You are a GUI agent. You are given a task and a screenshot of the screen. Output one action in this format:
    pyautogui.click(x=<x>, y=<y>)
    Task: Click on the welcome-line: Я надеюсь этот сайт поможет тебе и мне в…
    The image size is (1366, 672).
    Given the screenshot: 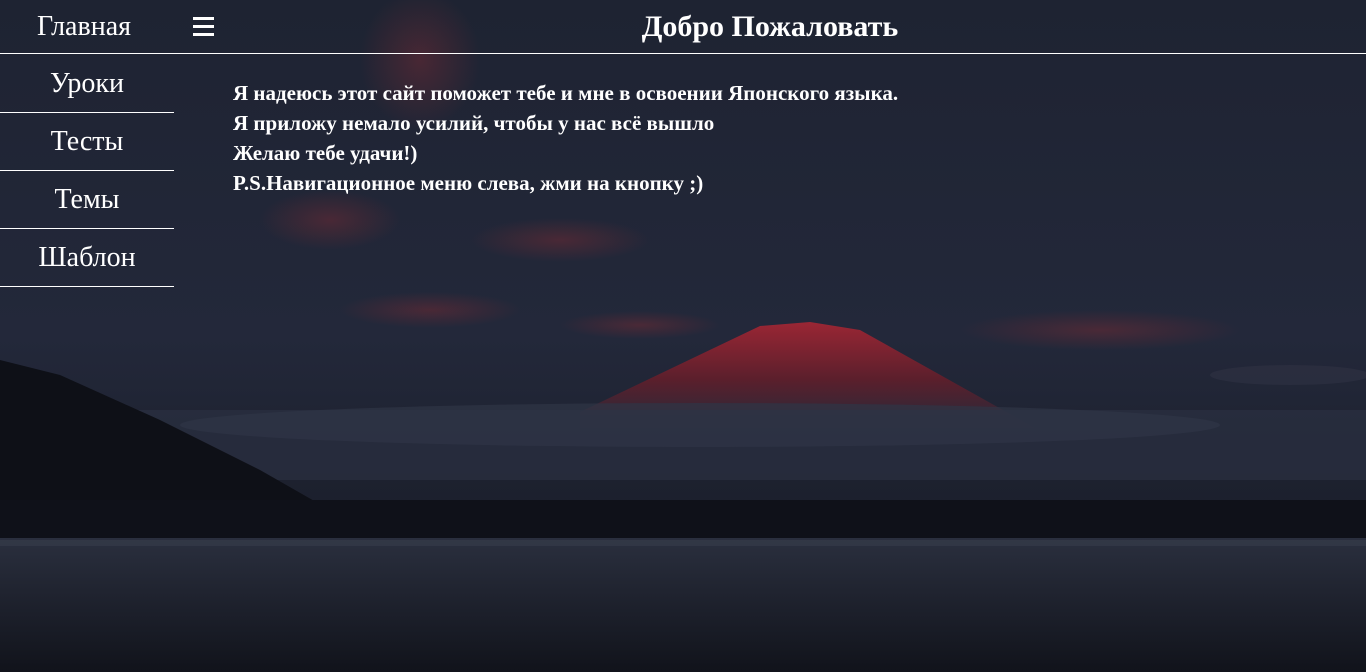 What is the action you would take?
    pyautogui.click(x=566, y=93)
    